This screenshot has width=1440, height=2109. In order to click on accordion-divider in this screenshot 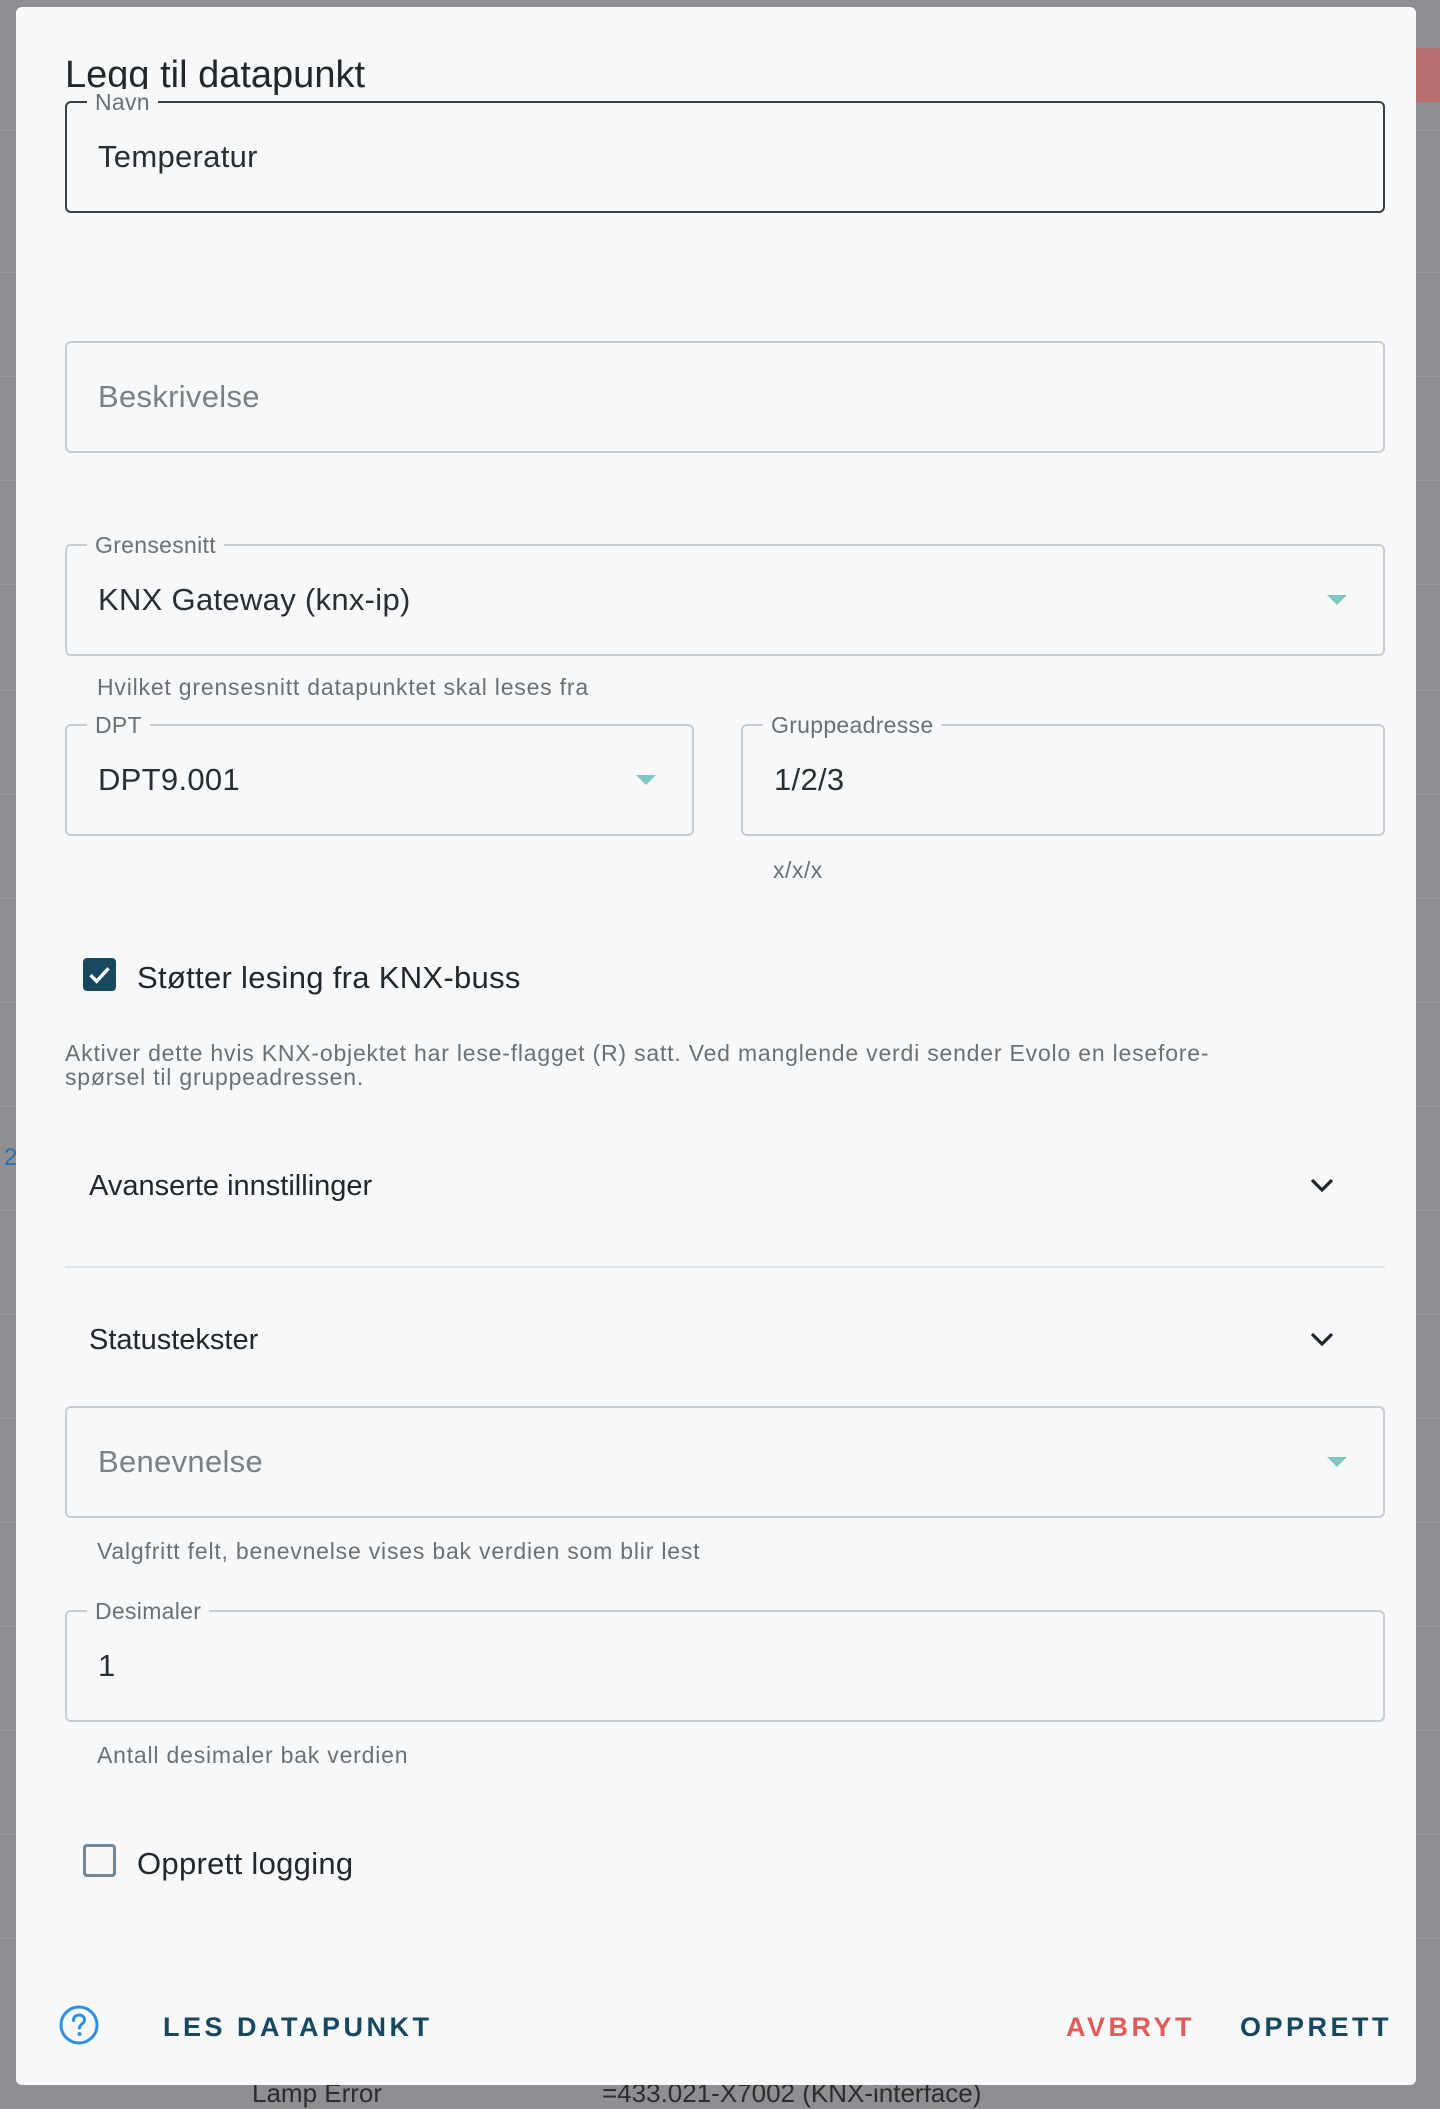, I will do `click(725, 1267)`.